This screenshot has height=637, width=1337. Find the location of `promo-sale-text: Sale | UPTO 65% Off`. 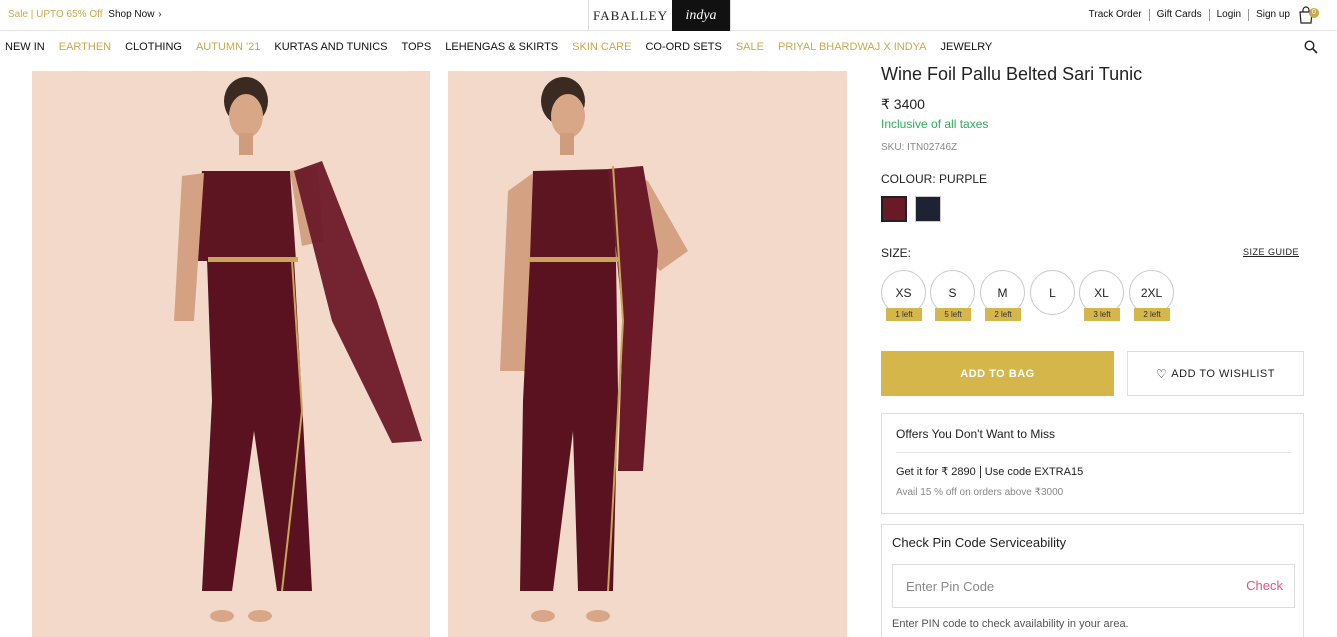

promo-sale-text: Sale | UPTO 65% Off is located at coordinates (55, 14).